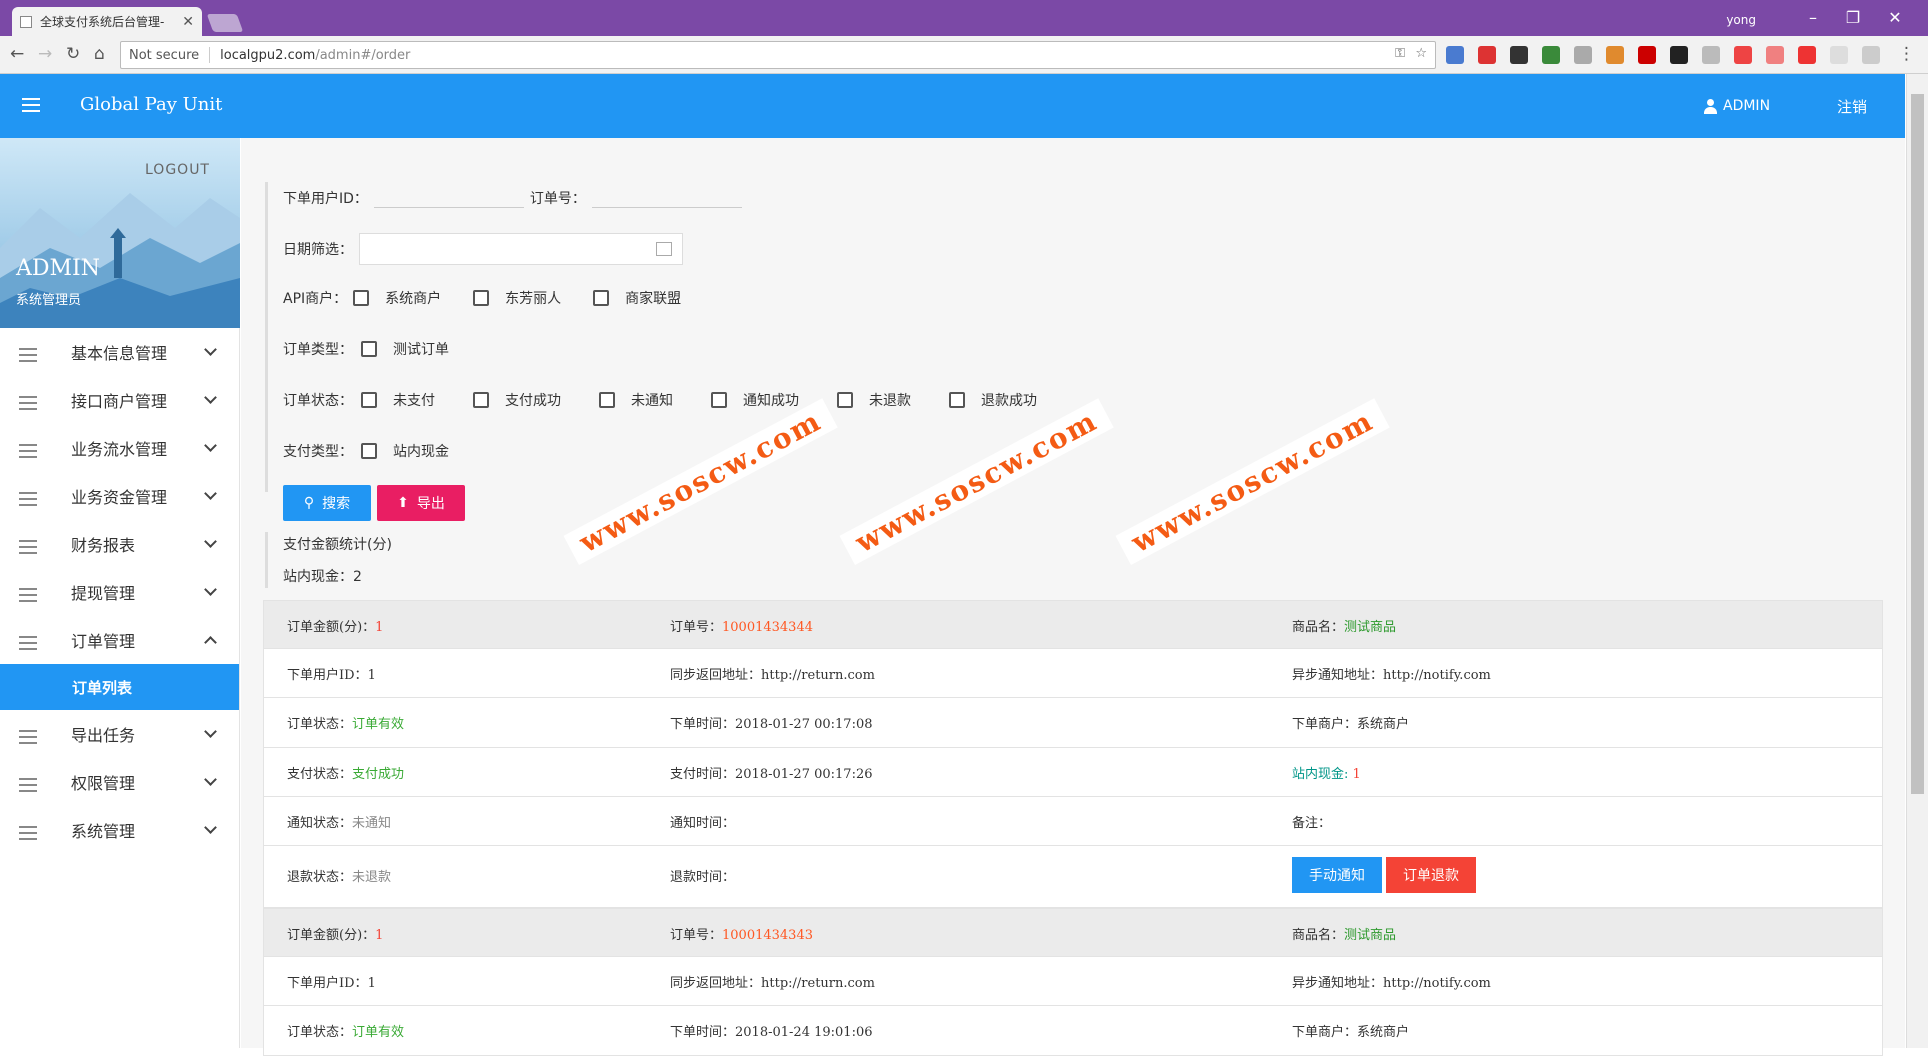  What do you see at coordinates (225, 23) in the screenshot?
I see `new-tab-button` at bounding box center [225, 23].